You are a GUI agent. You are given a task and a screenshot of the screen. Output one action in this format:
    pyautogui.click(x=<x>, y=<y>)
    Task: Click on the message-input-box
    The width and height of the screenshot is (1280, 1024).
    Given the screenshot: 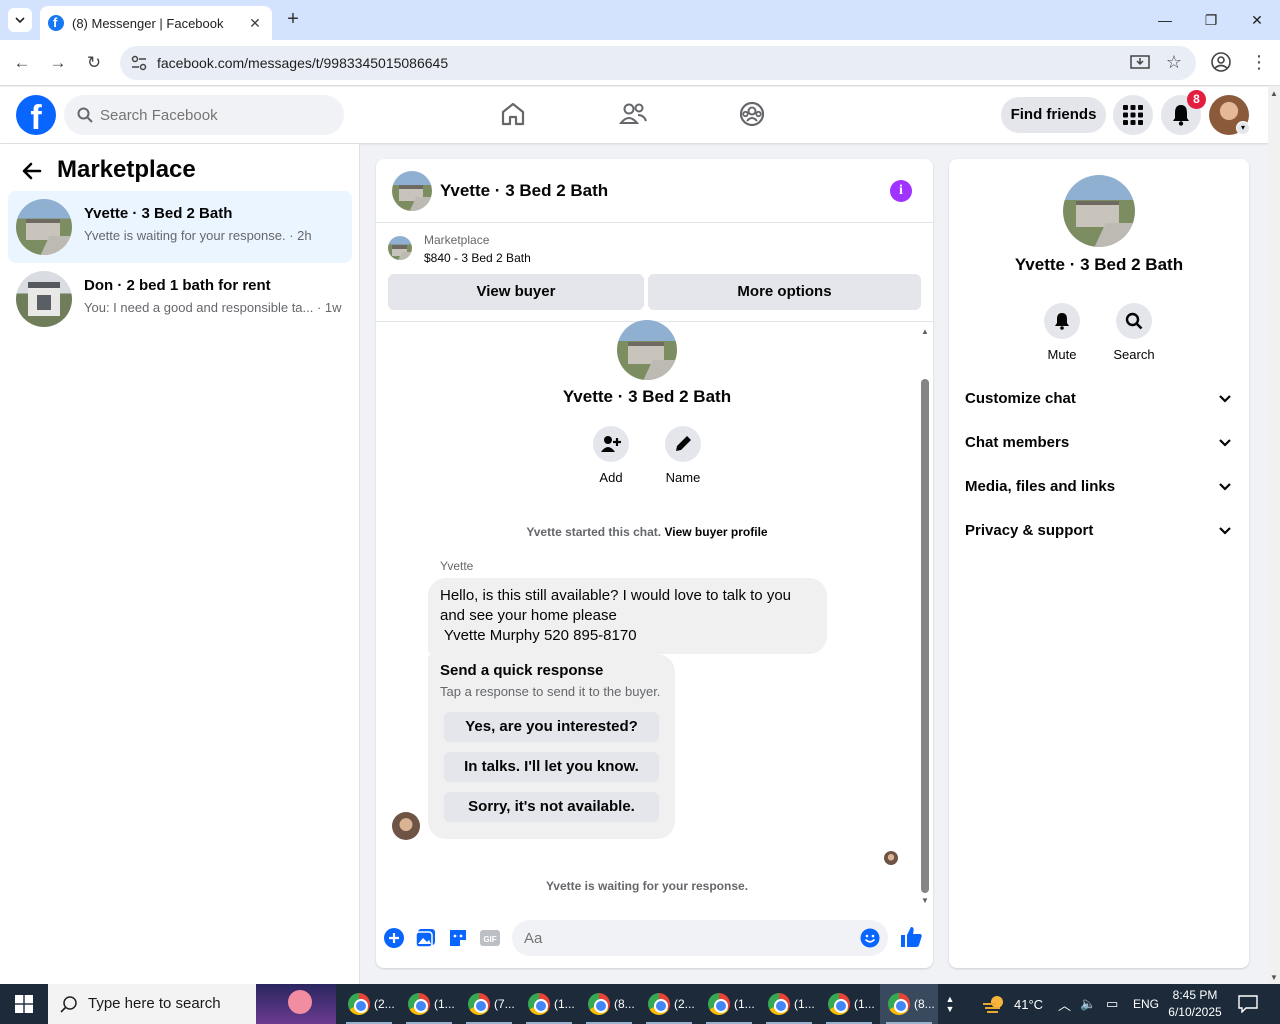 What is the action you would take?
    pyautogui.click(x=700, y=938)
    